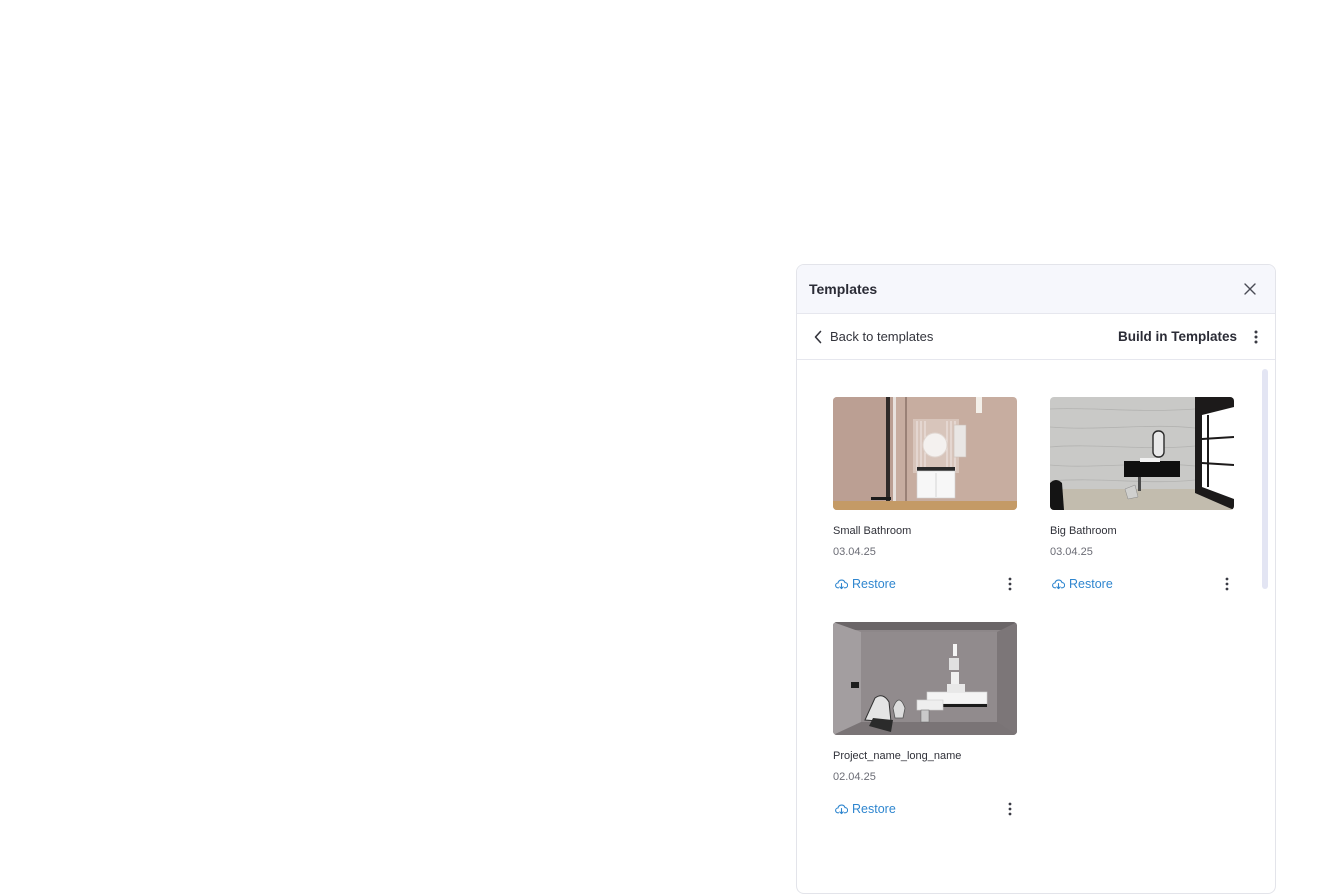 This screenshot has width=1340, height=894. I want to click on template-card: Big Bathroom 03.04.25 Restore, so click(1142, 495).